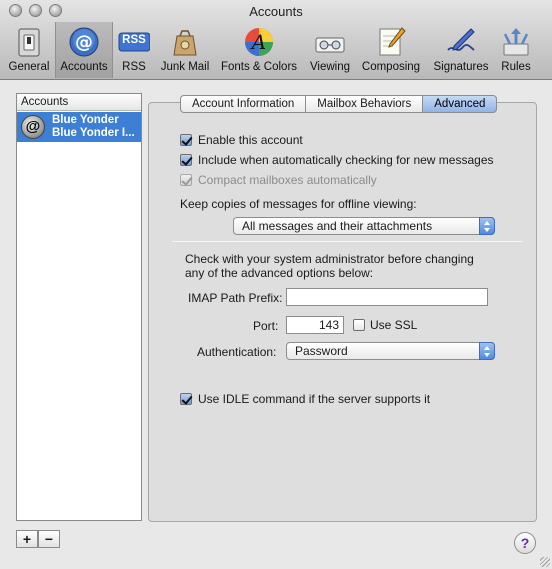 The height and width of the screenshot is (569, 552). Describe the element at coordinates (359, 325) in the screenshot. I see `use-ssl-checkbox` at that location.